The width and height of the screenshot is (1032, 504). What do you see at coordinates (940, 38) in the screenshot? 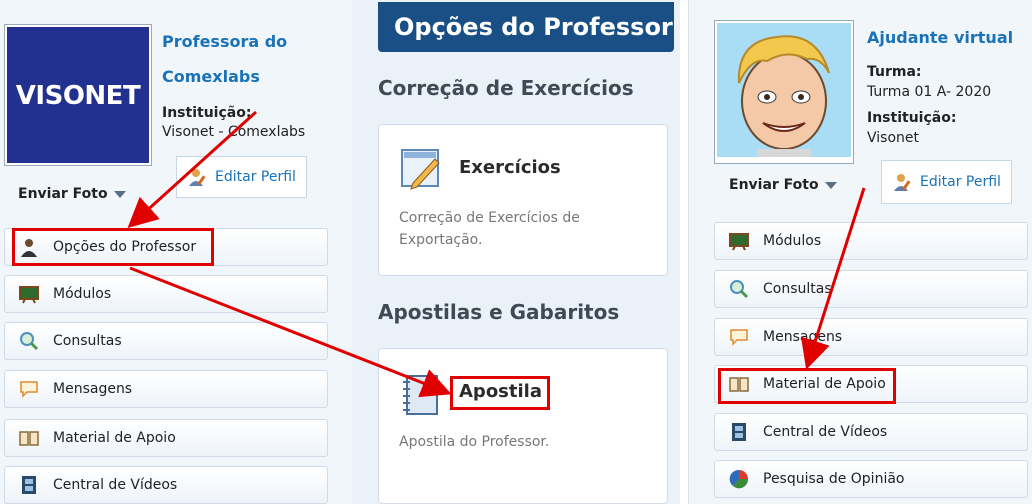
I see `student-name: Ajudante virtual` at bounding box center [940, 38].